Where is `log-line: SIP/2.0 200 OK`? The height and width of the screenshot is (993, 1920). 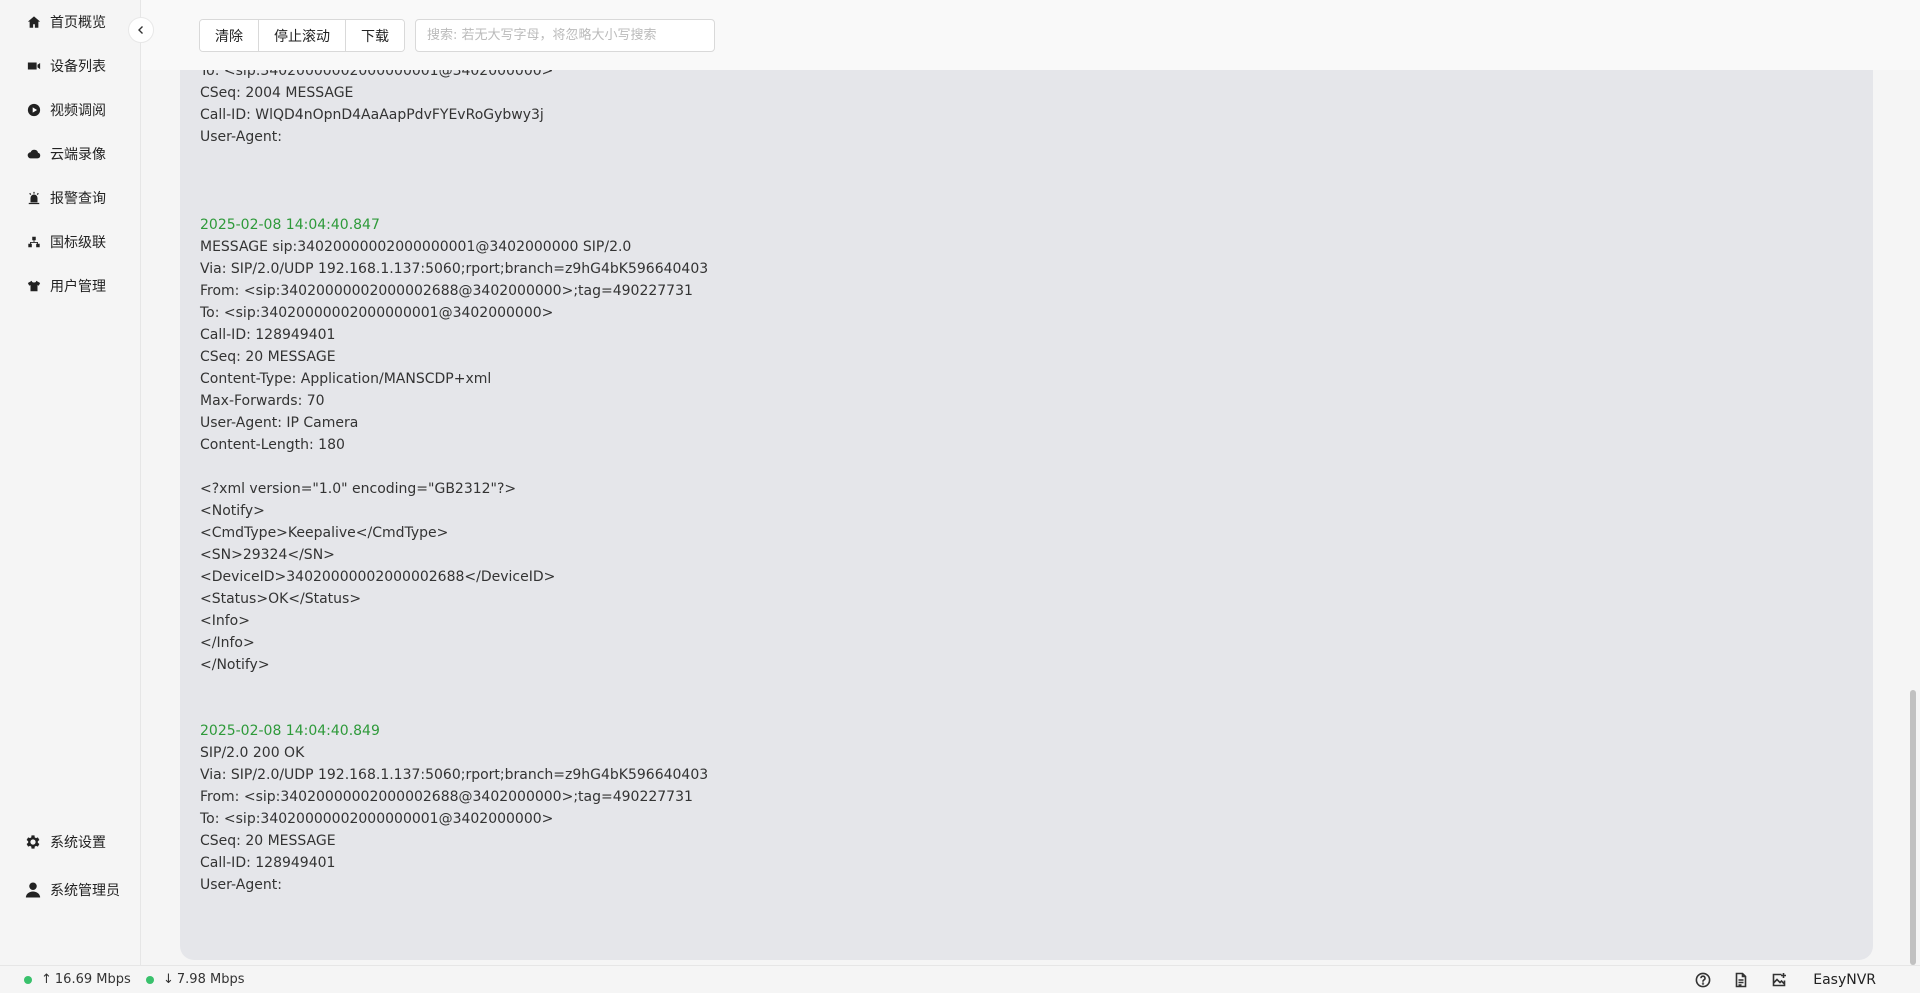
log-line: SIP/2.0 200 OK is located at coordinates (252, 753).